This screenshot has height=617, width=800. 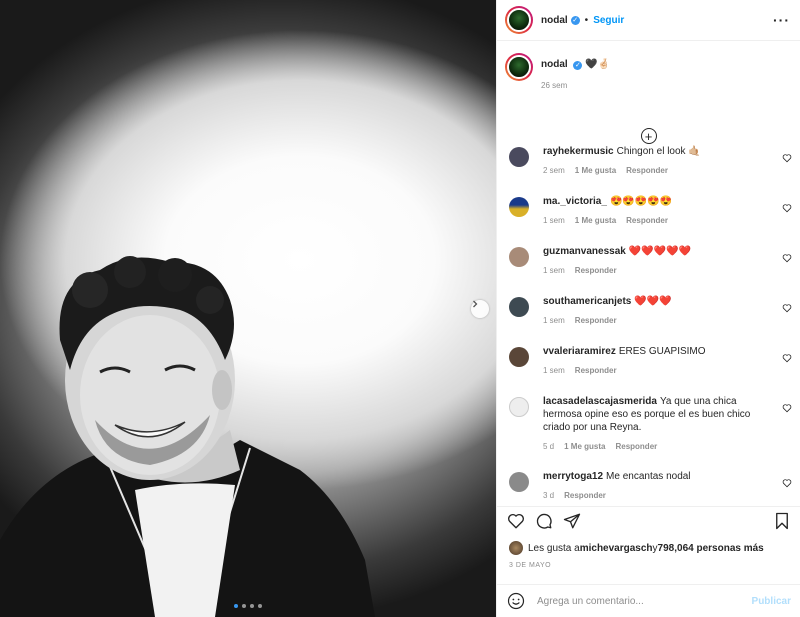 I want to click on caption-username: nodal, so click(x=554, y=64).